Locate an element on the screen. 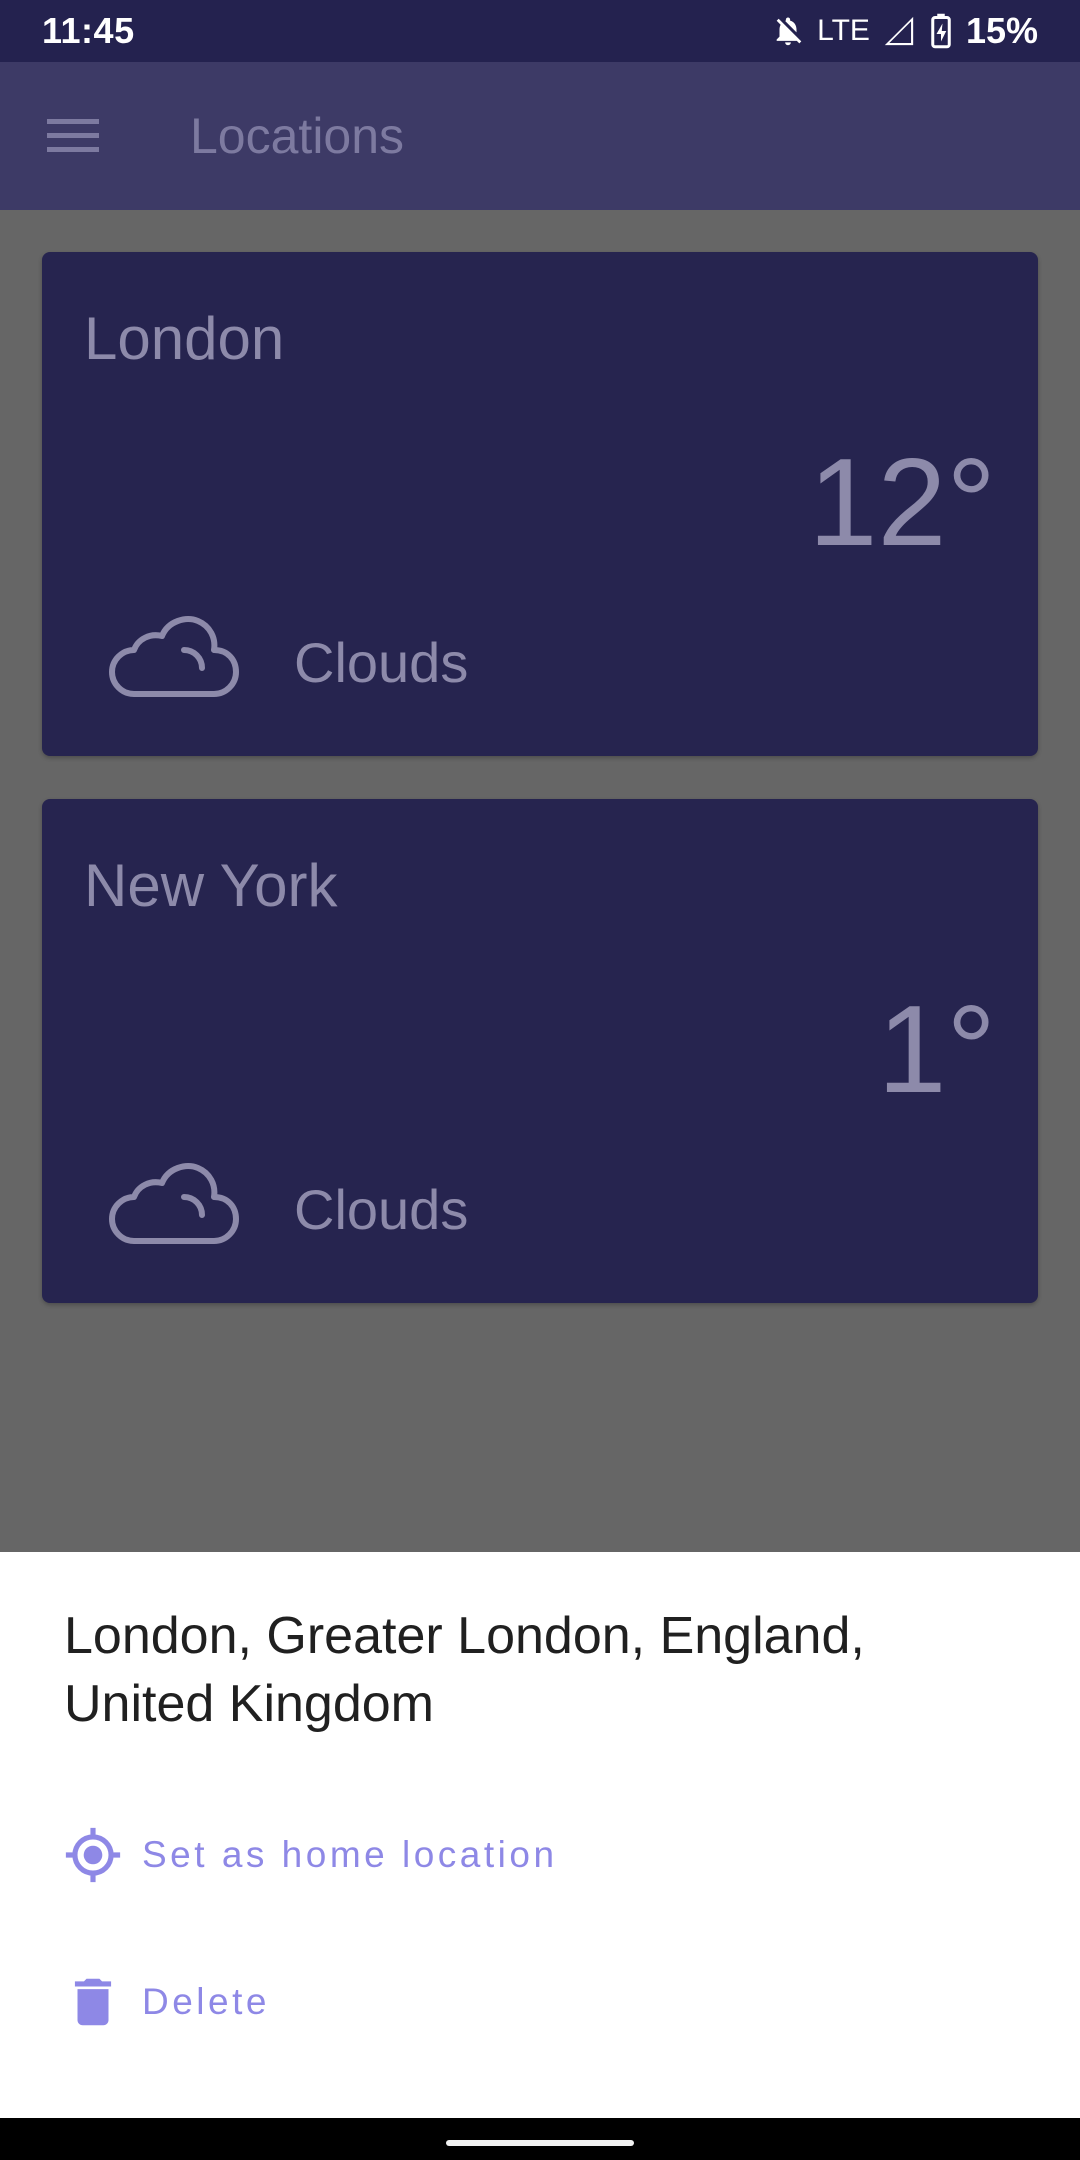  set-home-location-button: Set as home location is located at coordinates (310, 1855).